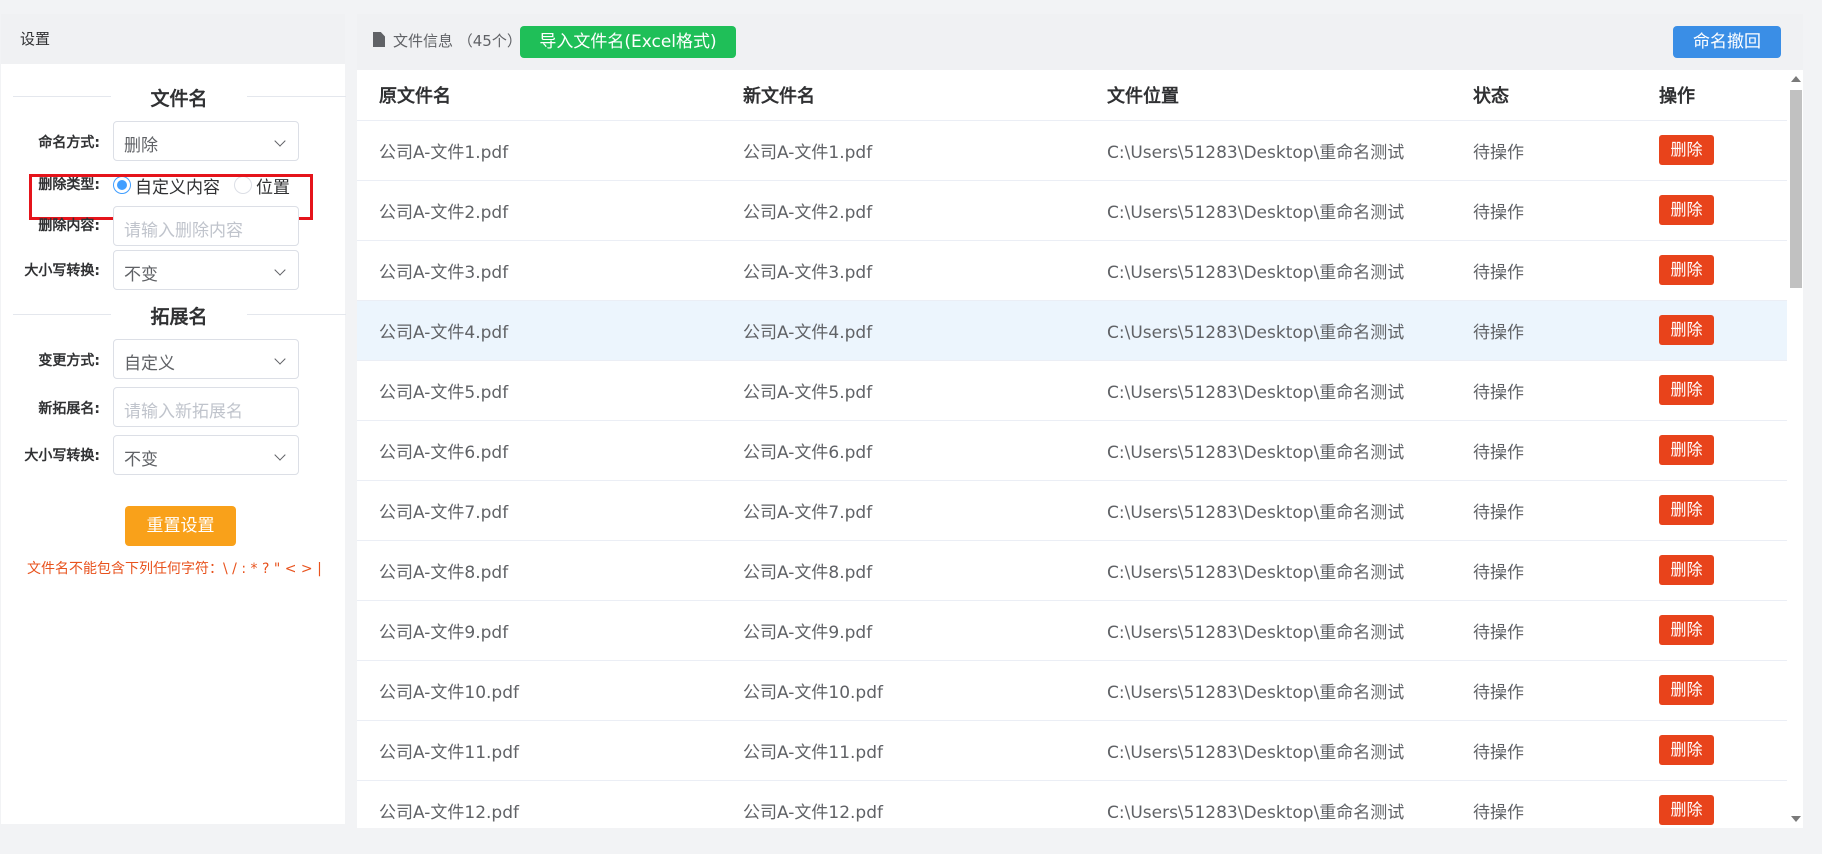 The width and height of the screenshot is (1822, 854). What do you see at coordinates (206, 226) in the screenshot?
I see `delete-content-input: 请输入删除内容` at bounding box center [206, 226].